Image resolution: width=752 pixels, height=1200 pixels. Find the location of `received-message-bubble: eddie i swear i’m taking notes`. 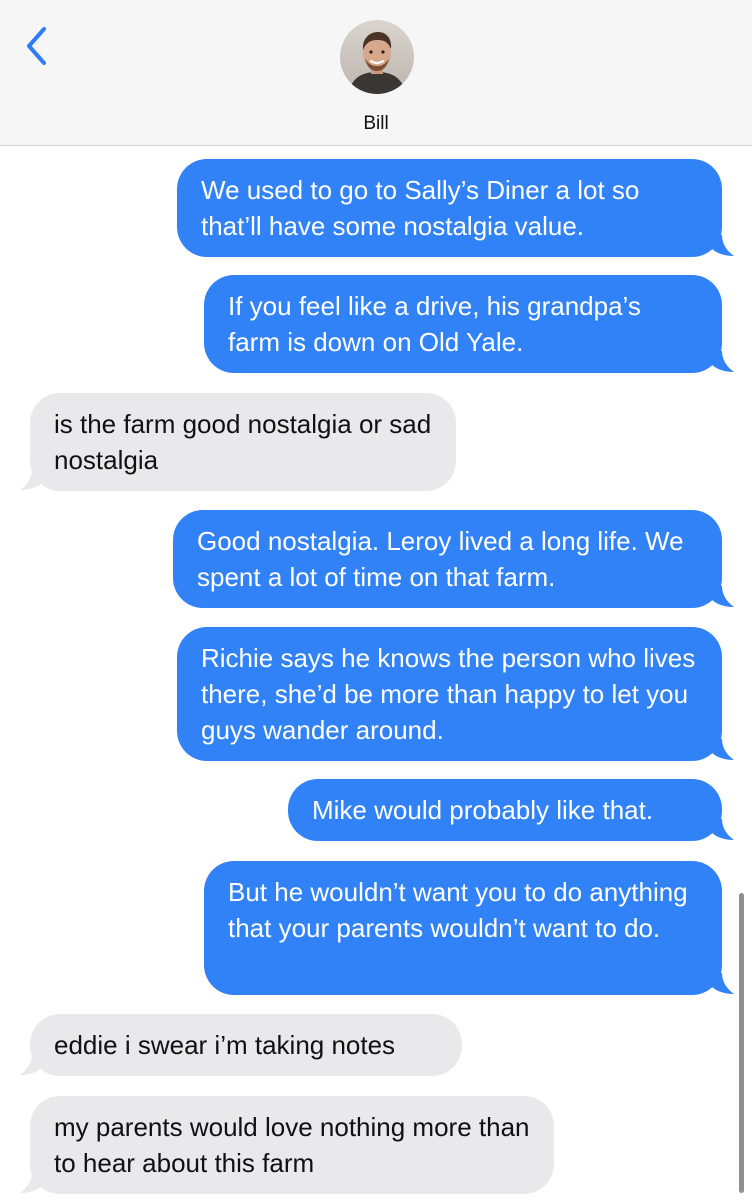

received-message-bubble: eddie i swear i’m taking notes is located at coordinates (246, 1045).